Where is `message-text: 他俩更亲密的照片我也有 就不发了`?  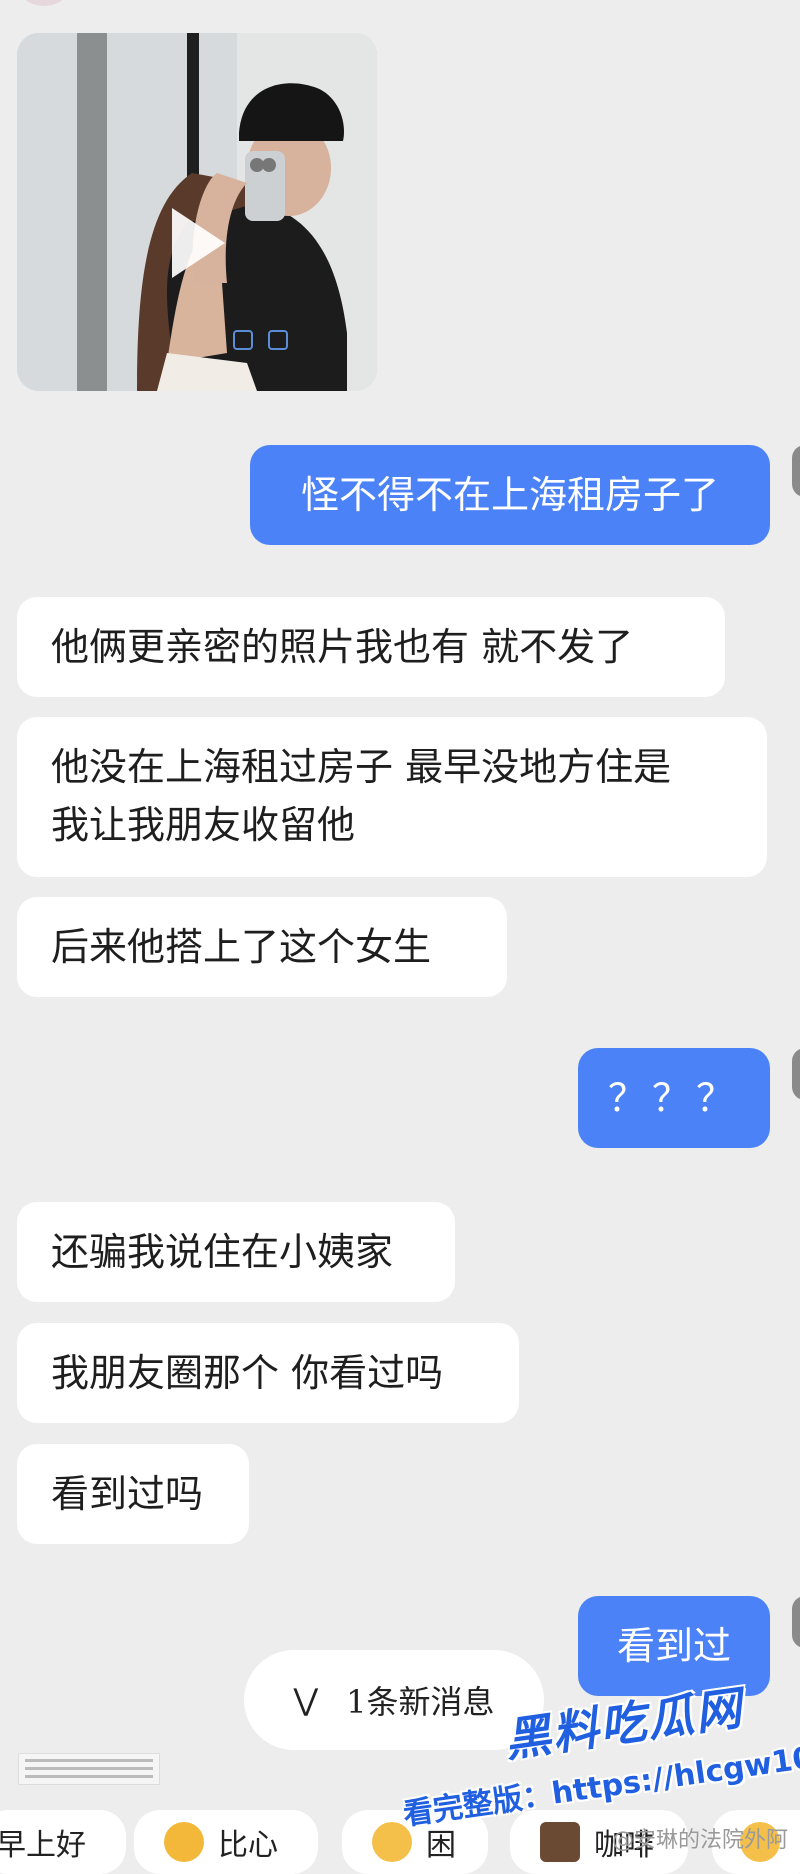 message-text: 他俩更亲密的照片我也有 就不发了 is located at coordinates (342, 647).